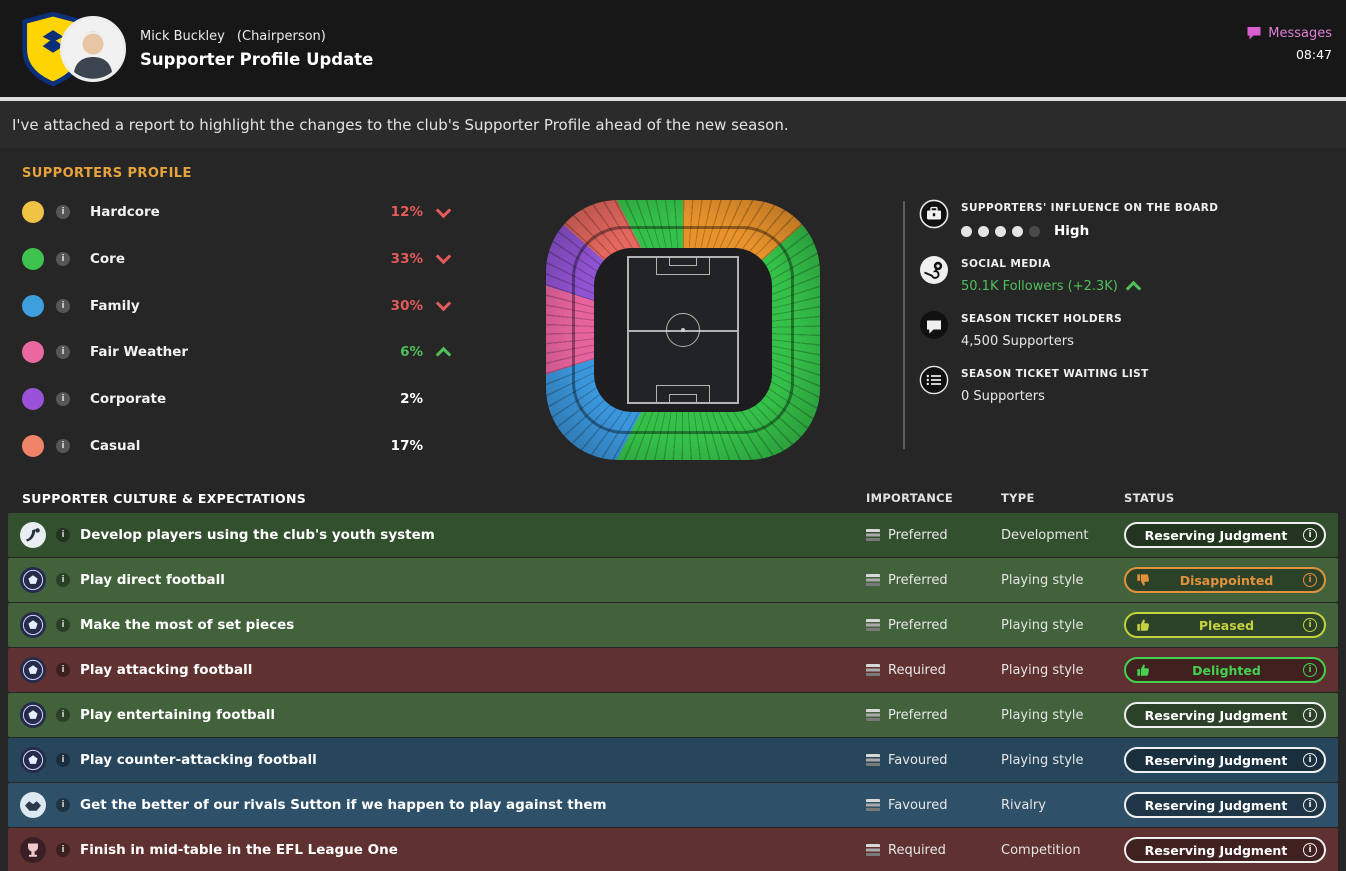  Describe the element at coordinates (1128, 384) in the screenshot. I see `season-ticket-waiting-list-stat: SEASON TICKET WAITING LIST 0 Supporters` at that location.